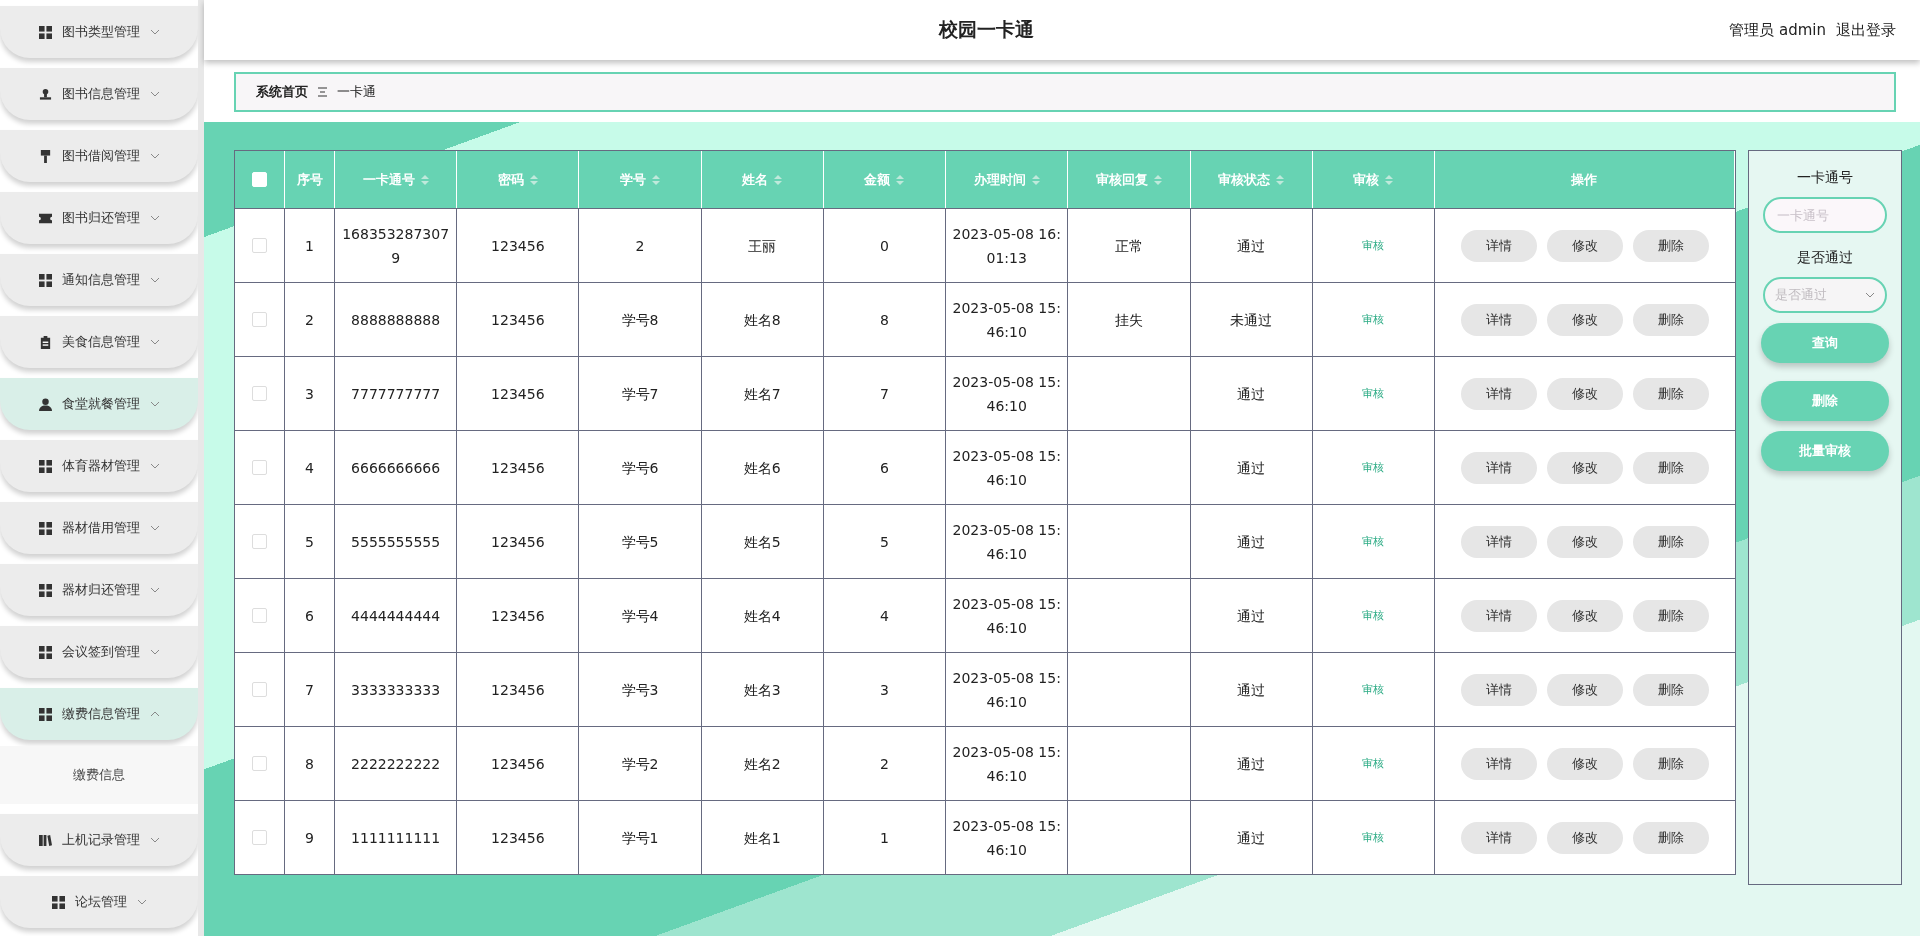  What do you see at coordinates (99, 342) in the screenshot?
I see `sidebar-menu-item: 美食信息管理` at bounding box center [99, 342].